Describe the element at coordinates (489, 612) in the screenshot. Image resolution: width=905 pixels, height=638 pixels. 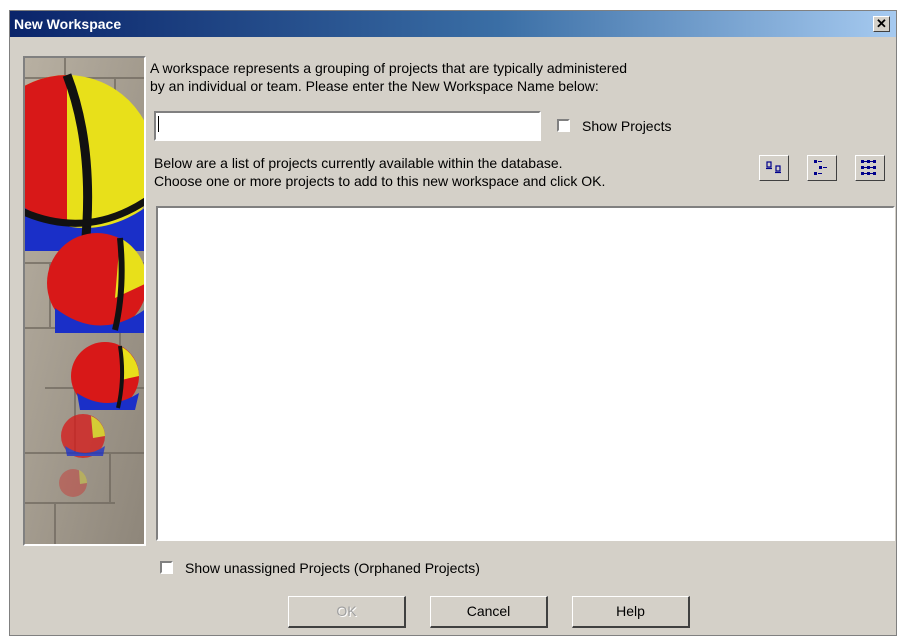
I see `cancel-button: Cancel` at that location.